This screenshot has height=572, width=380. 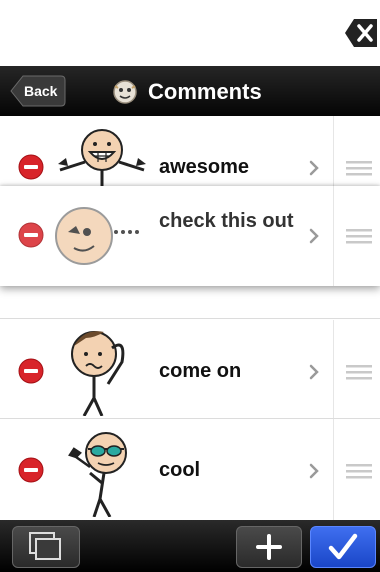 I want to click on page-title: Comments, so click(x=205, y=91).